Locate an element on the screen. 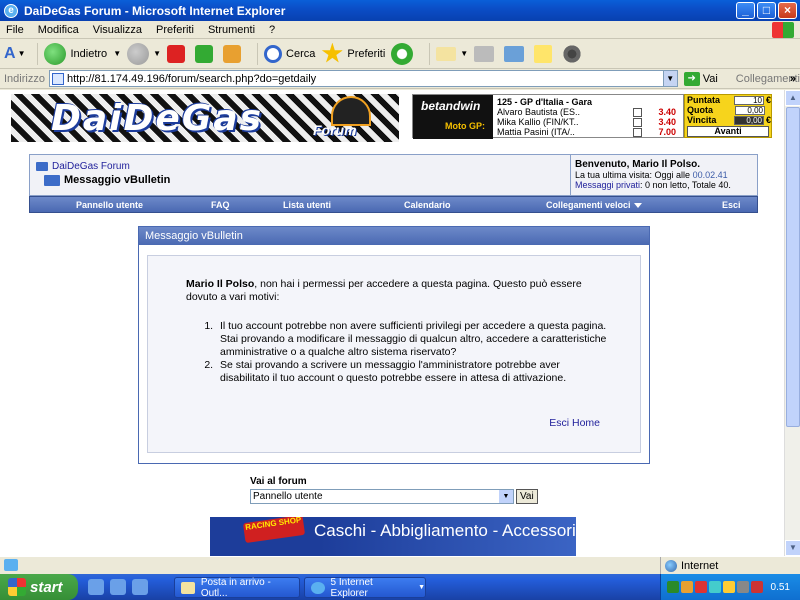 This screenshot has height=600, width=800. forum-logo-sub: Forum is located at coordinates (335, 130).